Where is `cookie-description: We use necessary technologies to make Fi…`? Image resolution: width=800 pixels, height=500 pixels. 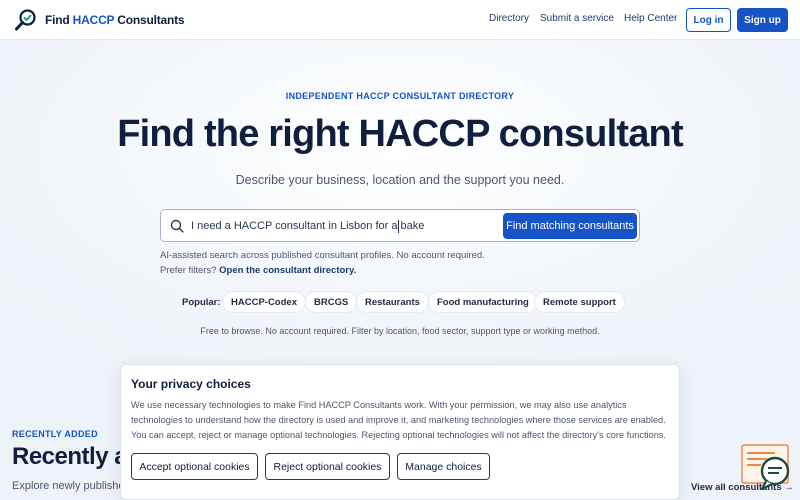
cookie-description: We use necessary technologies to make Fi… is located at coordinates (398, 420).